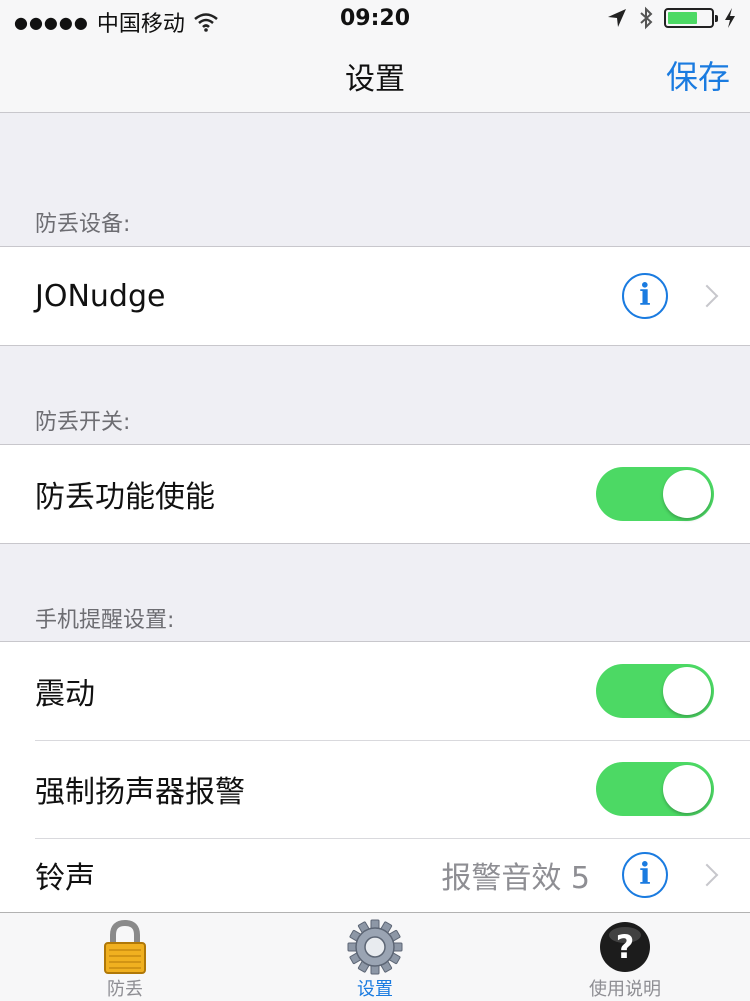 This screenshot has height=1001, width=750. I want to click on anti-lost-toggle, so click(655, 494).